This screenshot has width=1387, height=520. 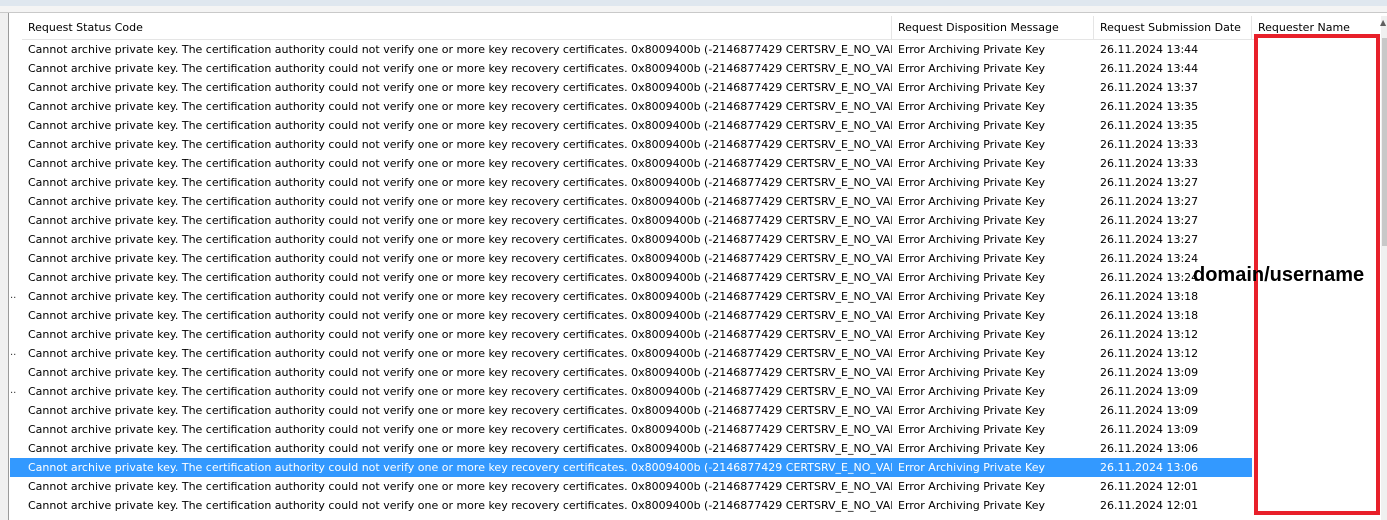 I want to click on column-header-request-status-code: Request Status Code, so click(x=457, y=27).